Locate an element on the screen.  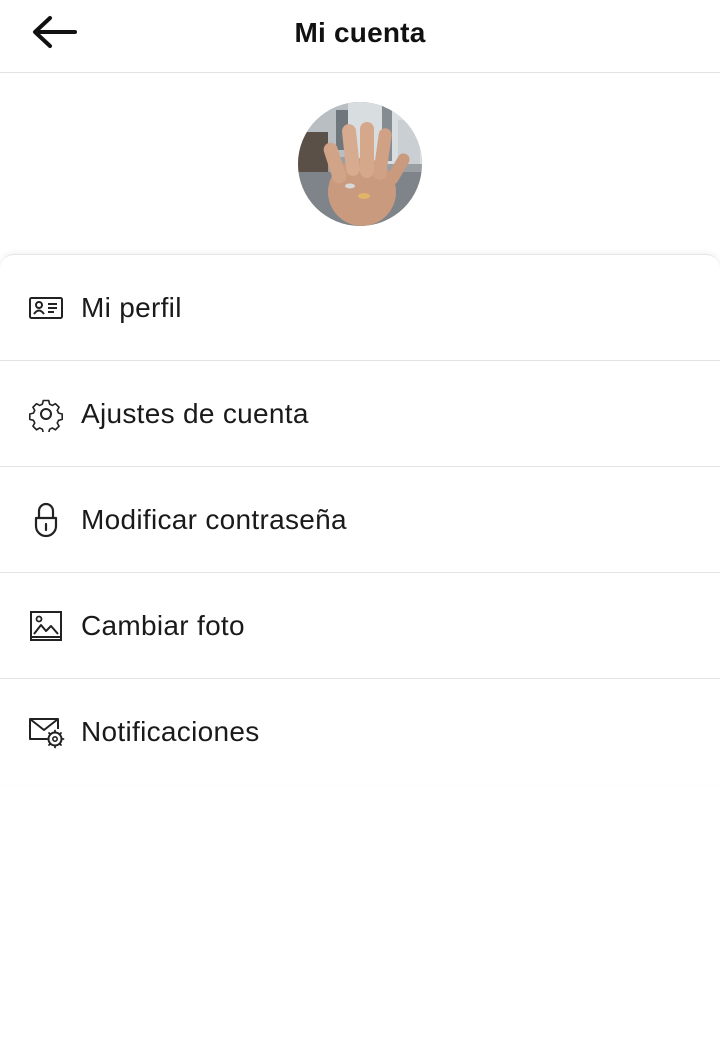
image-icon is located at coordinates (46, 626).